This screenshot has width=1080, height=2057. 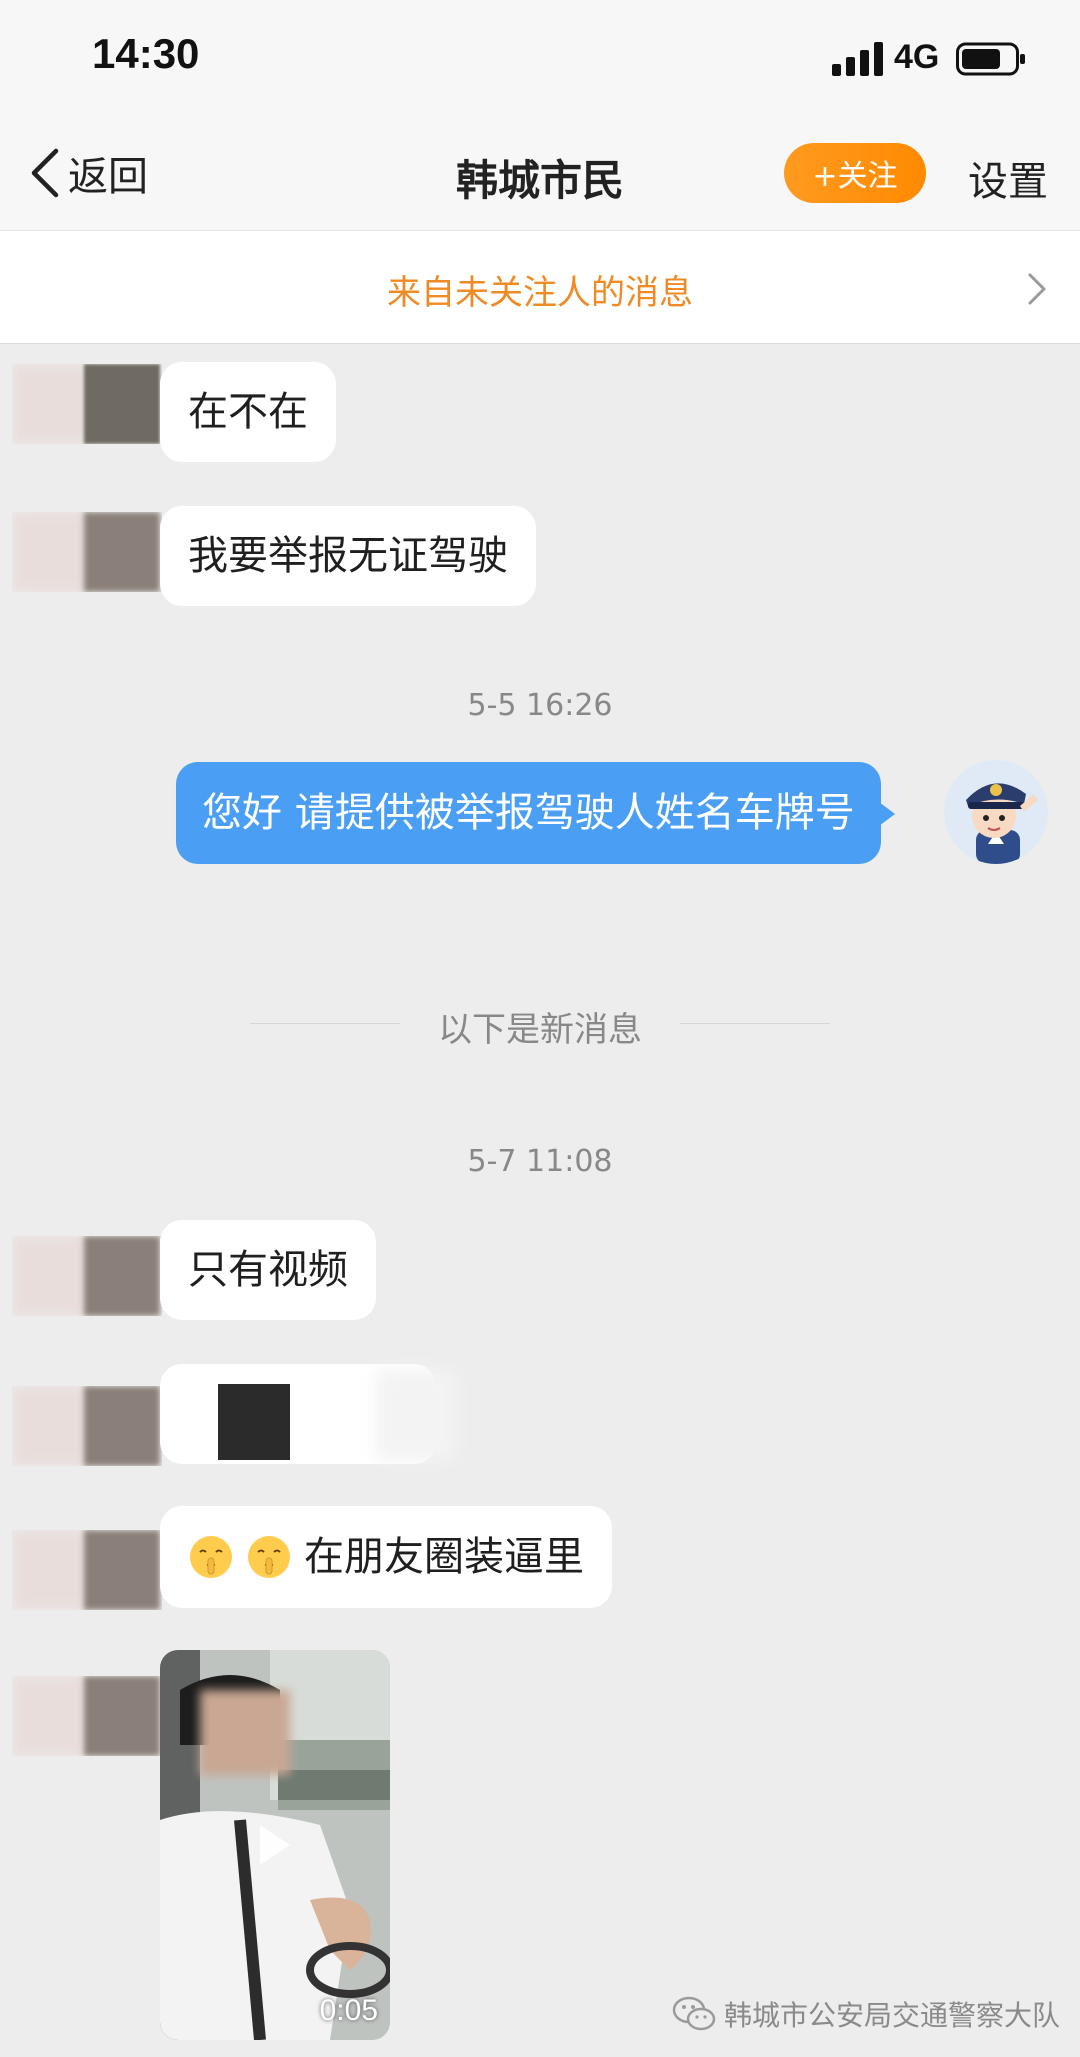 What do you see at coordinates (540, 705) in the screenshot?
I see `message-timestamp: 5-5 16:26` at bounding box center [540, 705].